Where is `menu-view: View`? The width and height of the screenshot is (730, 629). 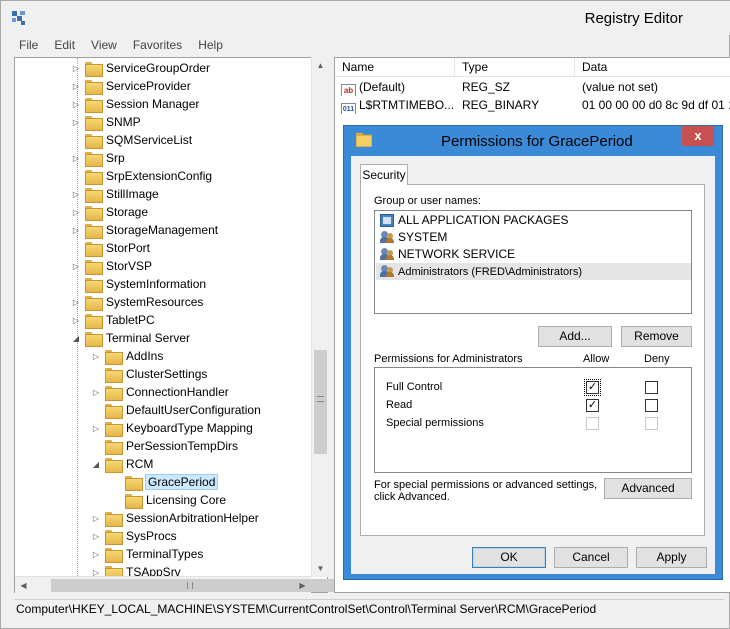 menu-view: View is located at coordinates (104, 45).